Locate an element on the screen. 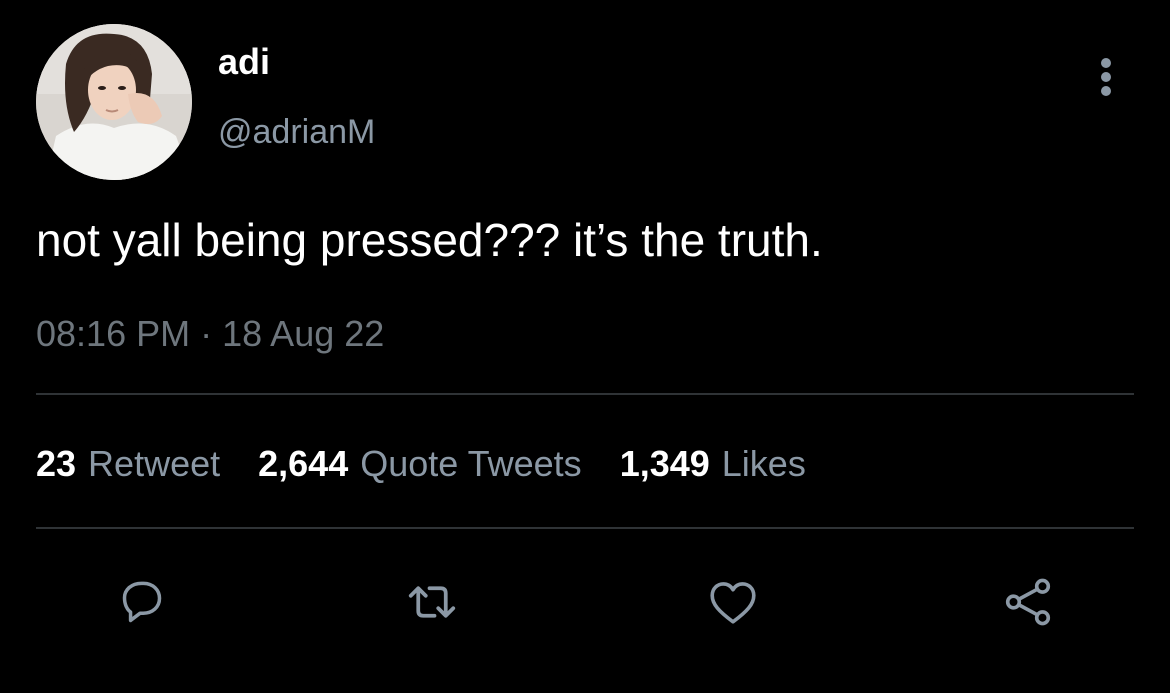 The height and width of the screenshot is (693, 1170). retweet-count: 23 Retweet is located at coordinates (128, 464).